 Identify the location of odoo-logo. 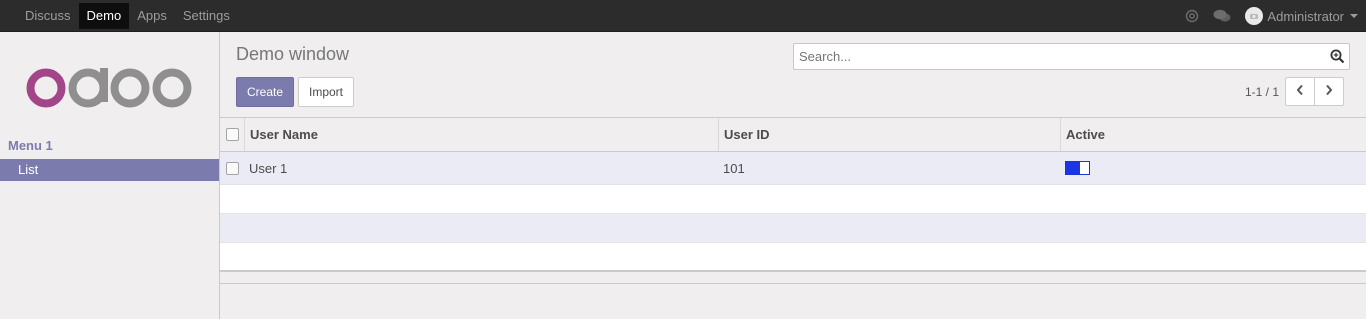
(109, 88).